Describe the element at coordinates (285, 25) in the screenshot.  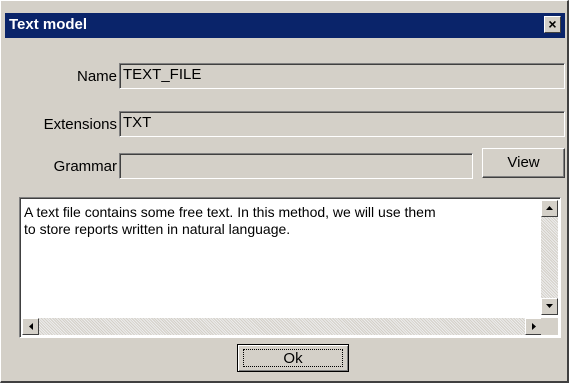
I see `title-bar: Text model ×` at that location.